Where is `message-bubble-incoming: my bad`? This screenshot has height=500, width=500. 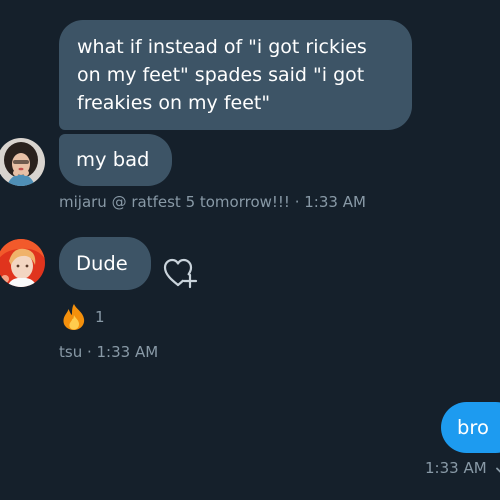
message-bubble-incoming: my bad is located at coordinates (115, 160).